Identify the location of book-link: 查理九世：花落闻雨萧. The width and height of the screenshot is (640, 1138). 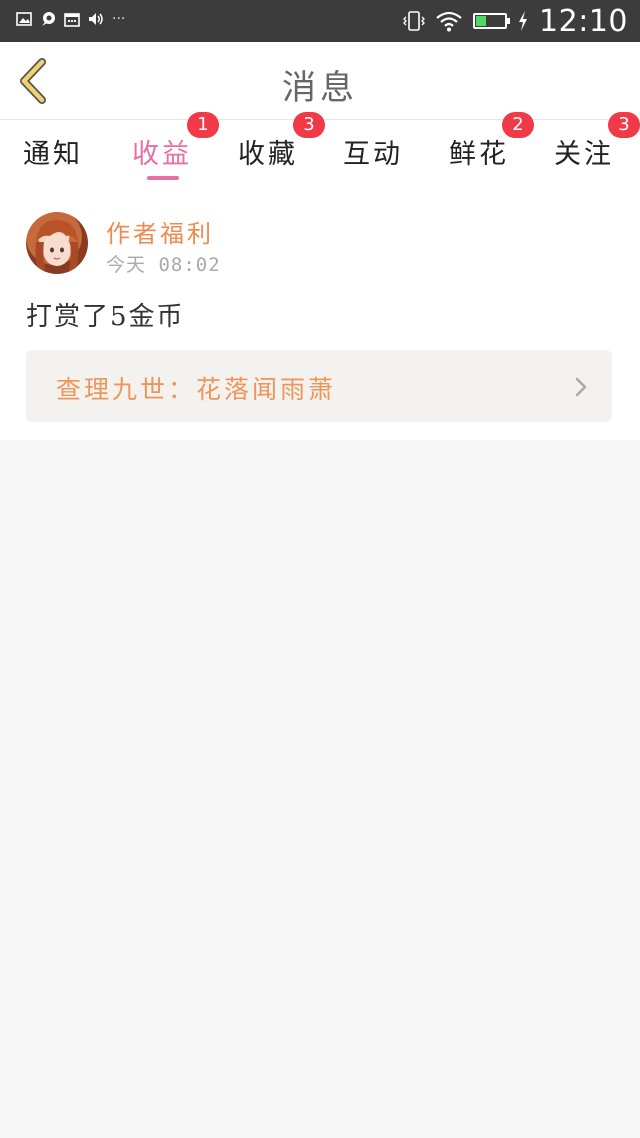
(319, 386).